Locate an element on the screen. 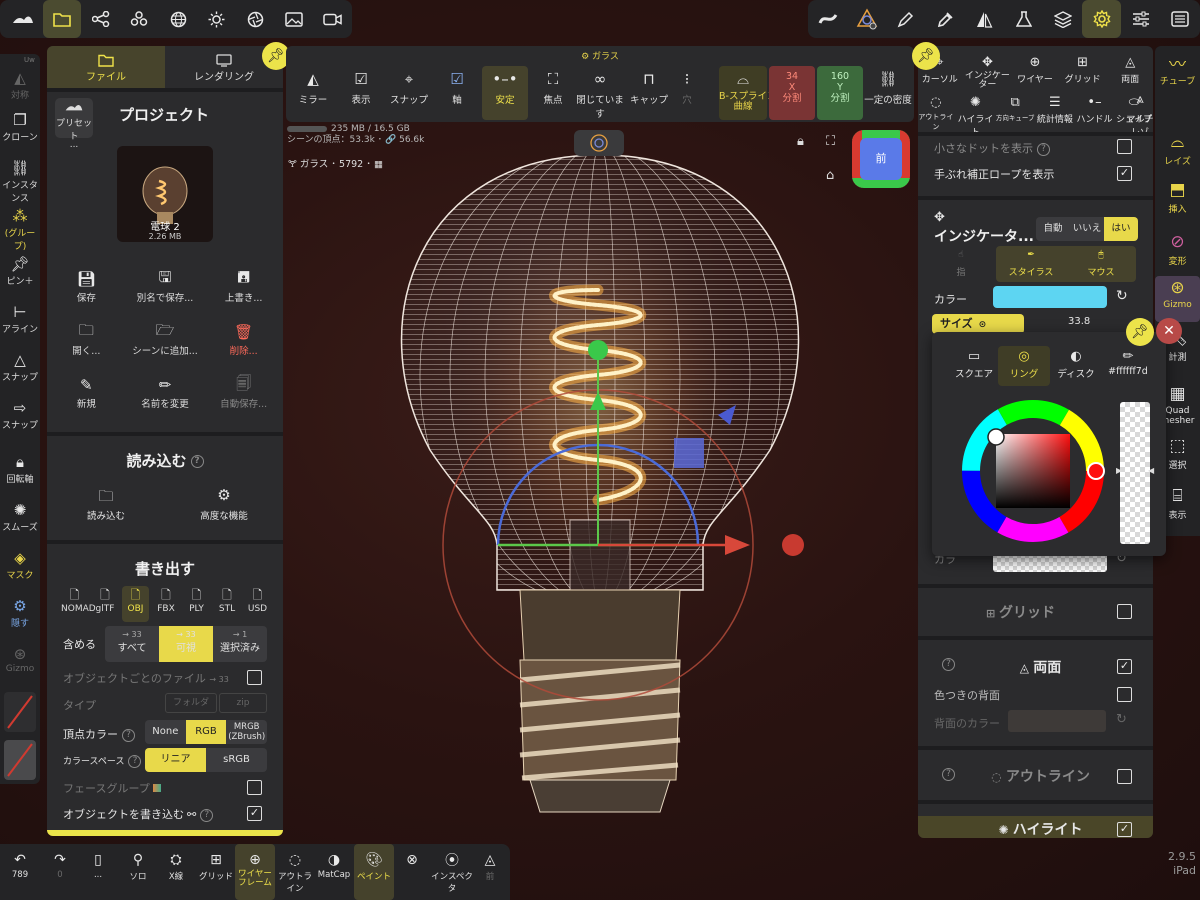 The width and height of the screenshot is (1200, 900). colorspace-srgb: sRGB is located at coordinates (236, 760).